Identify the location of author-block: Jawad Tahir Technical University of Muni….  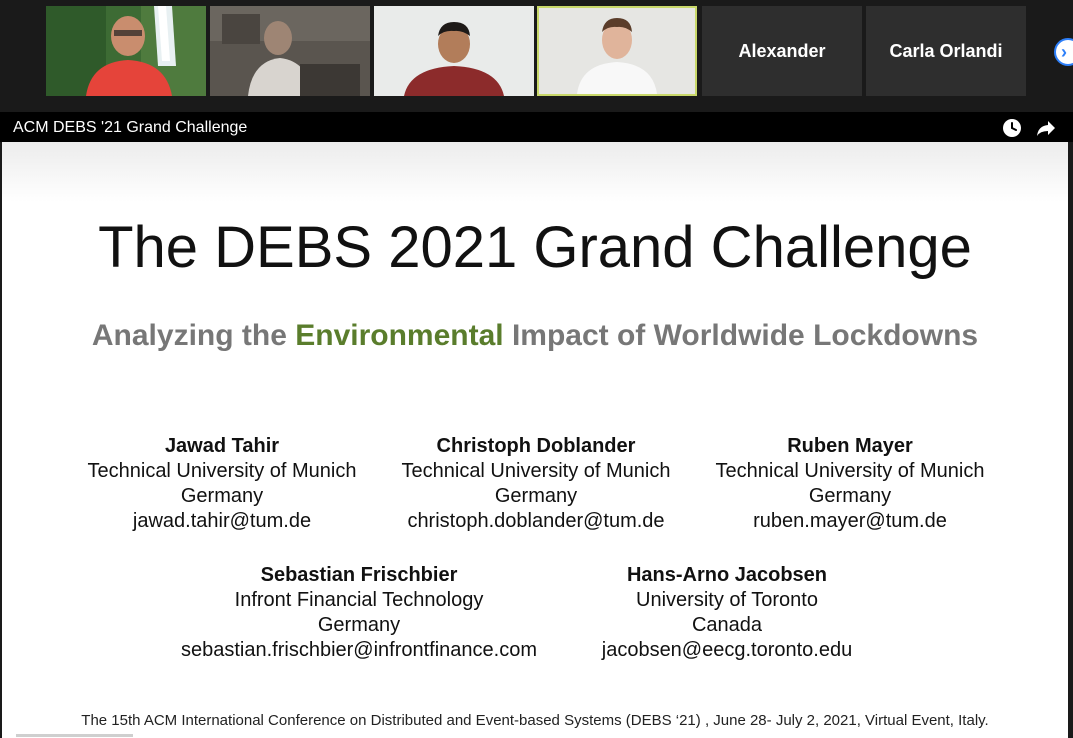
(222, 484).